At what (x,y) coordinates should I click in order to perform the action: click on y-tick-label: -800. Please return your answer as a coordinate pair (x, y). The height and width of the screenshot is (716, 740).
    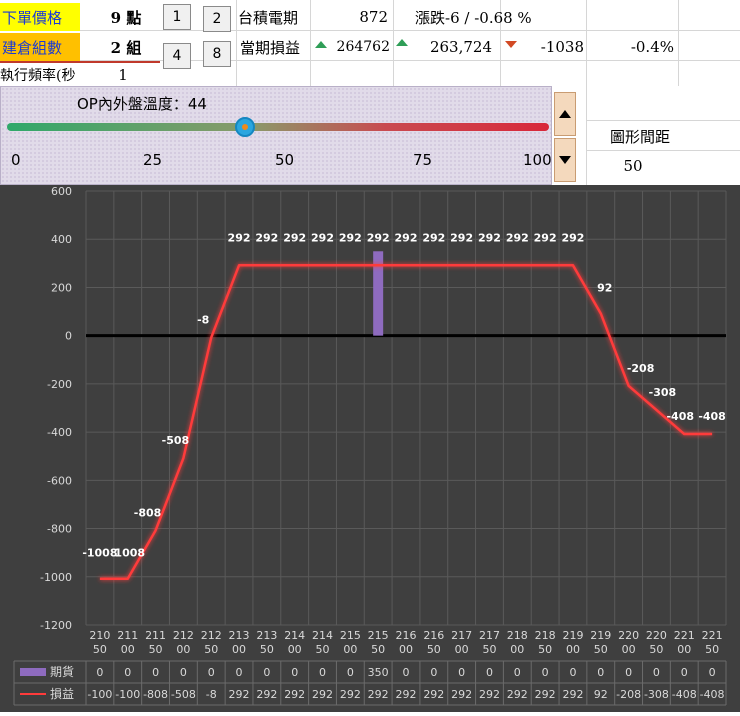
    Looking at the image, I should click on (59, 529).